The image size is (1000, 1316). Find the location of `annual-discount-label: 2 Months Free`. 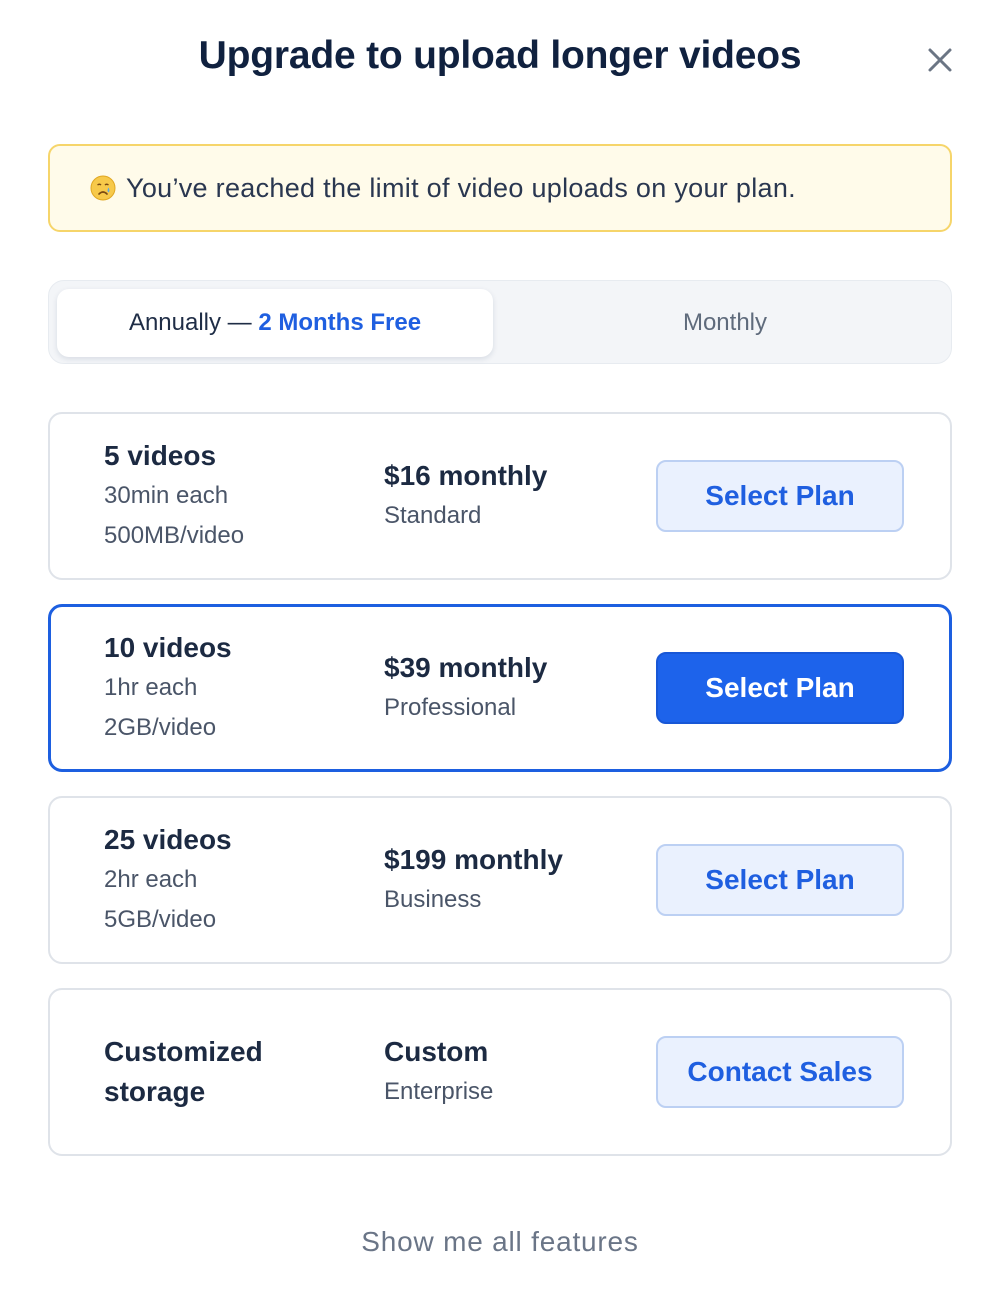

annual-discount-label: 2 Months Free is located at coordinates (340, 322).